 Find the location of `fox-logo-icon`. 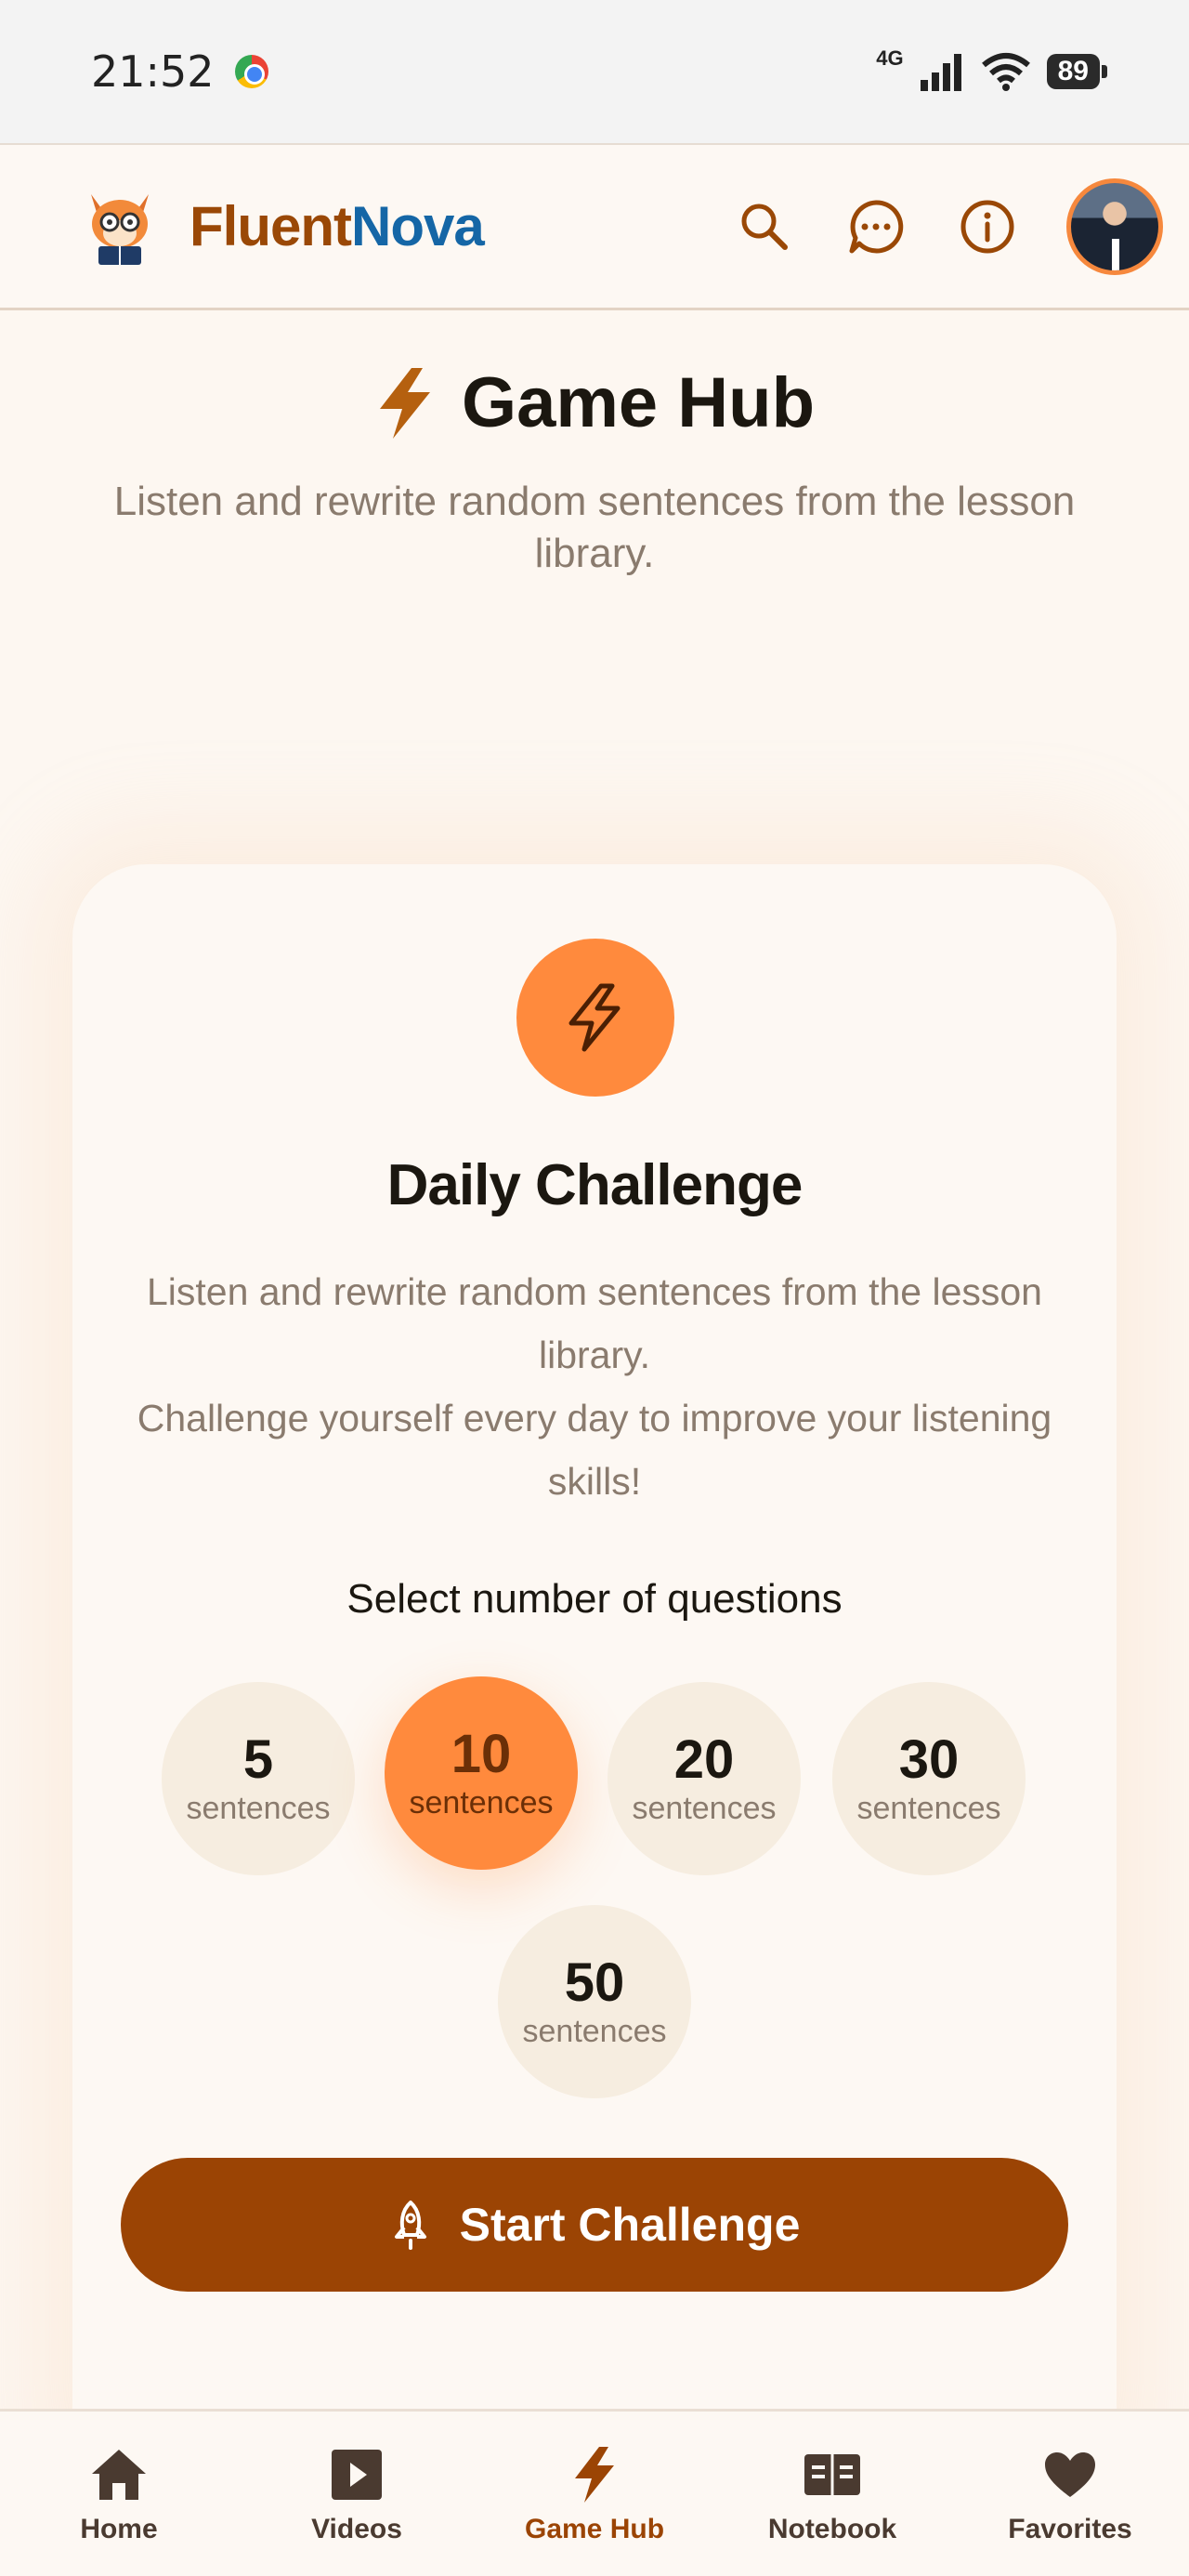

fox-logo-icon is located at coordinates (119, 227).